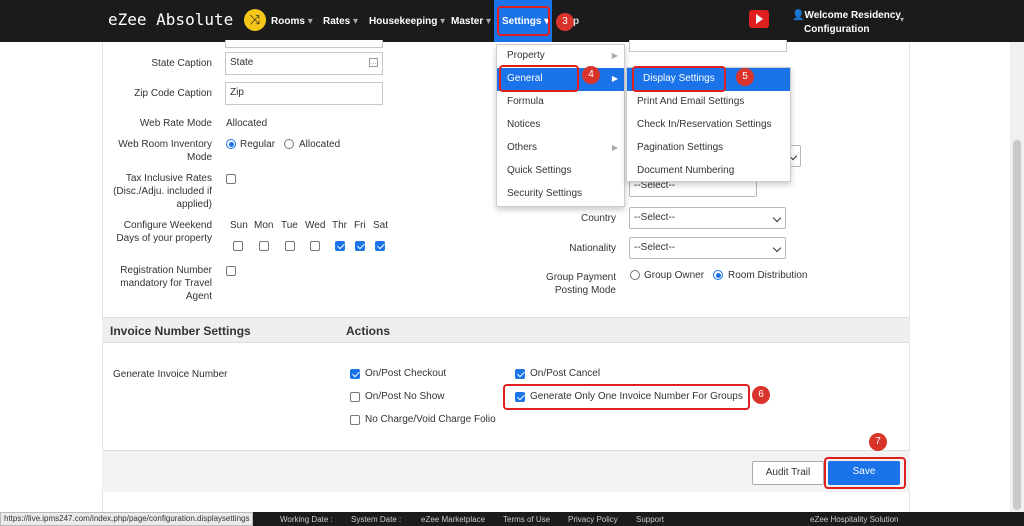  What do you see at coordinates (708, 125) in the screenshot?
I see `submenu-checkin-reservation-settings: Check In/Reservation Settings` at bounding box center [708, 125].